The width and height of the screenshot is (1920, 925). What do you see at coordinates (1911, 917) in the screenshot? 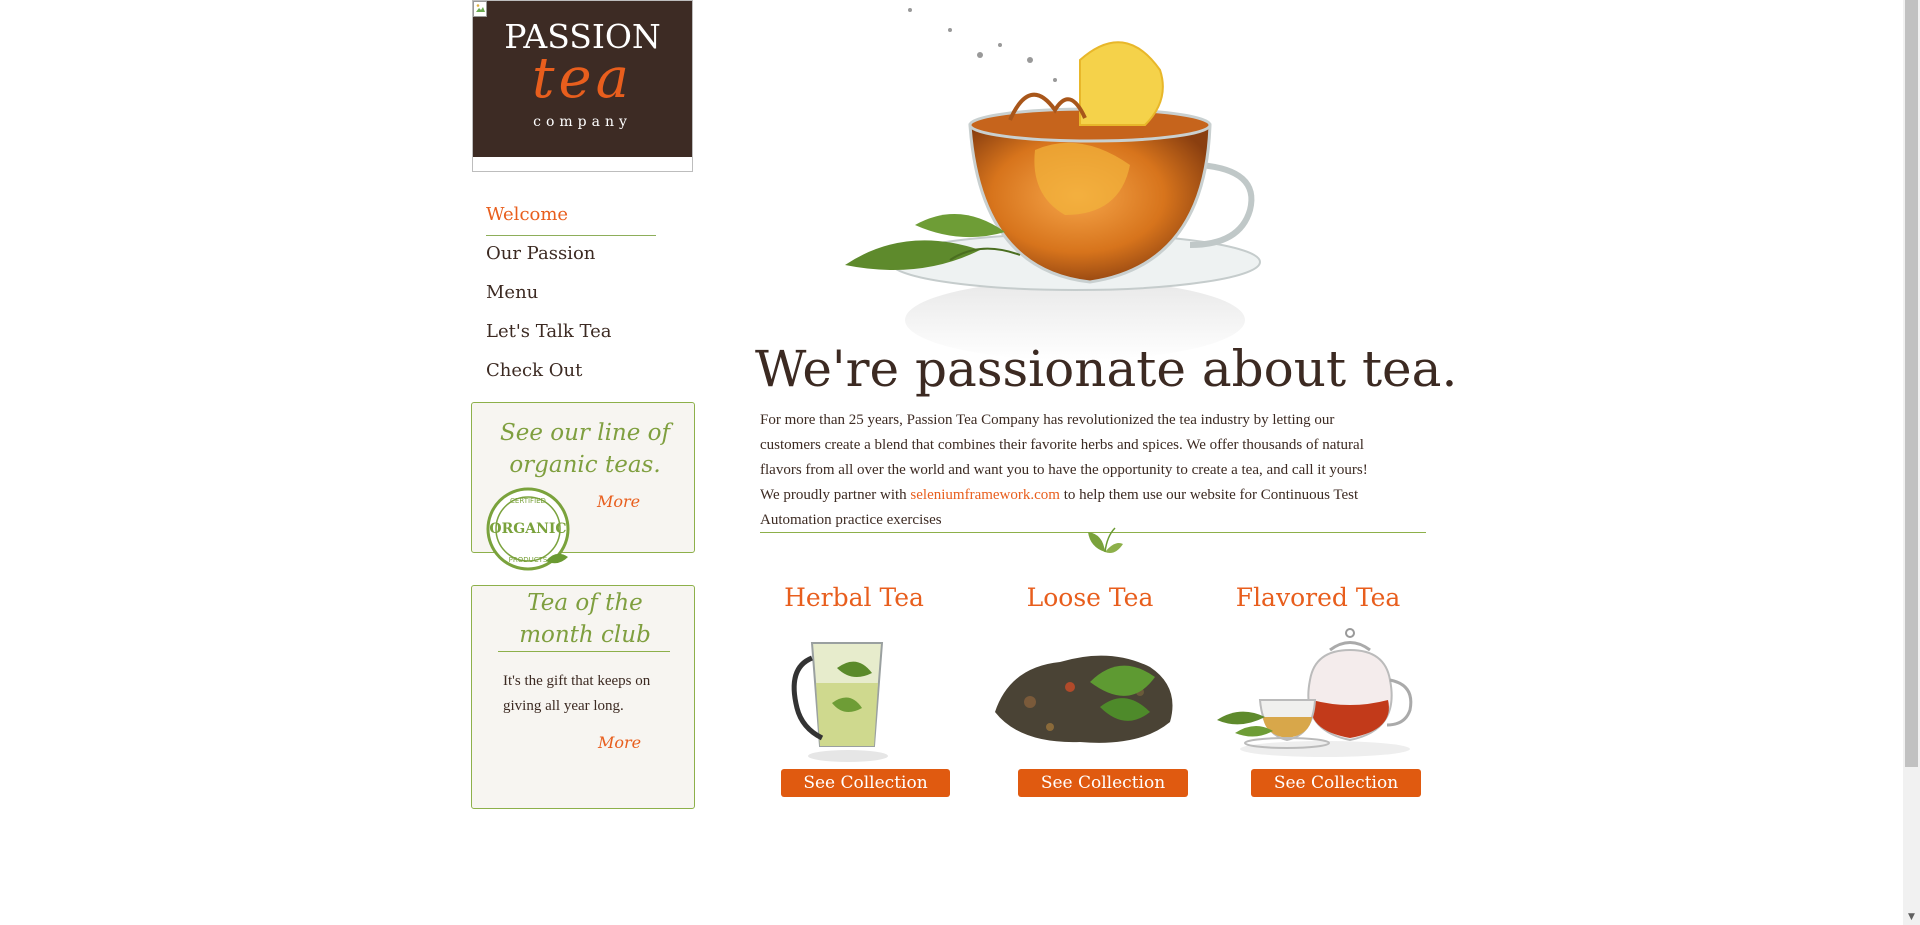
I see `scroll-down-arrow-icon: ▼` at bounding box center [1911, 917].